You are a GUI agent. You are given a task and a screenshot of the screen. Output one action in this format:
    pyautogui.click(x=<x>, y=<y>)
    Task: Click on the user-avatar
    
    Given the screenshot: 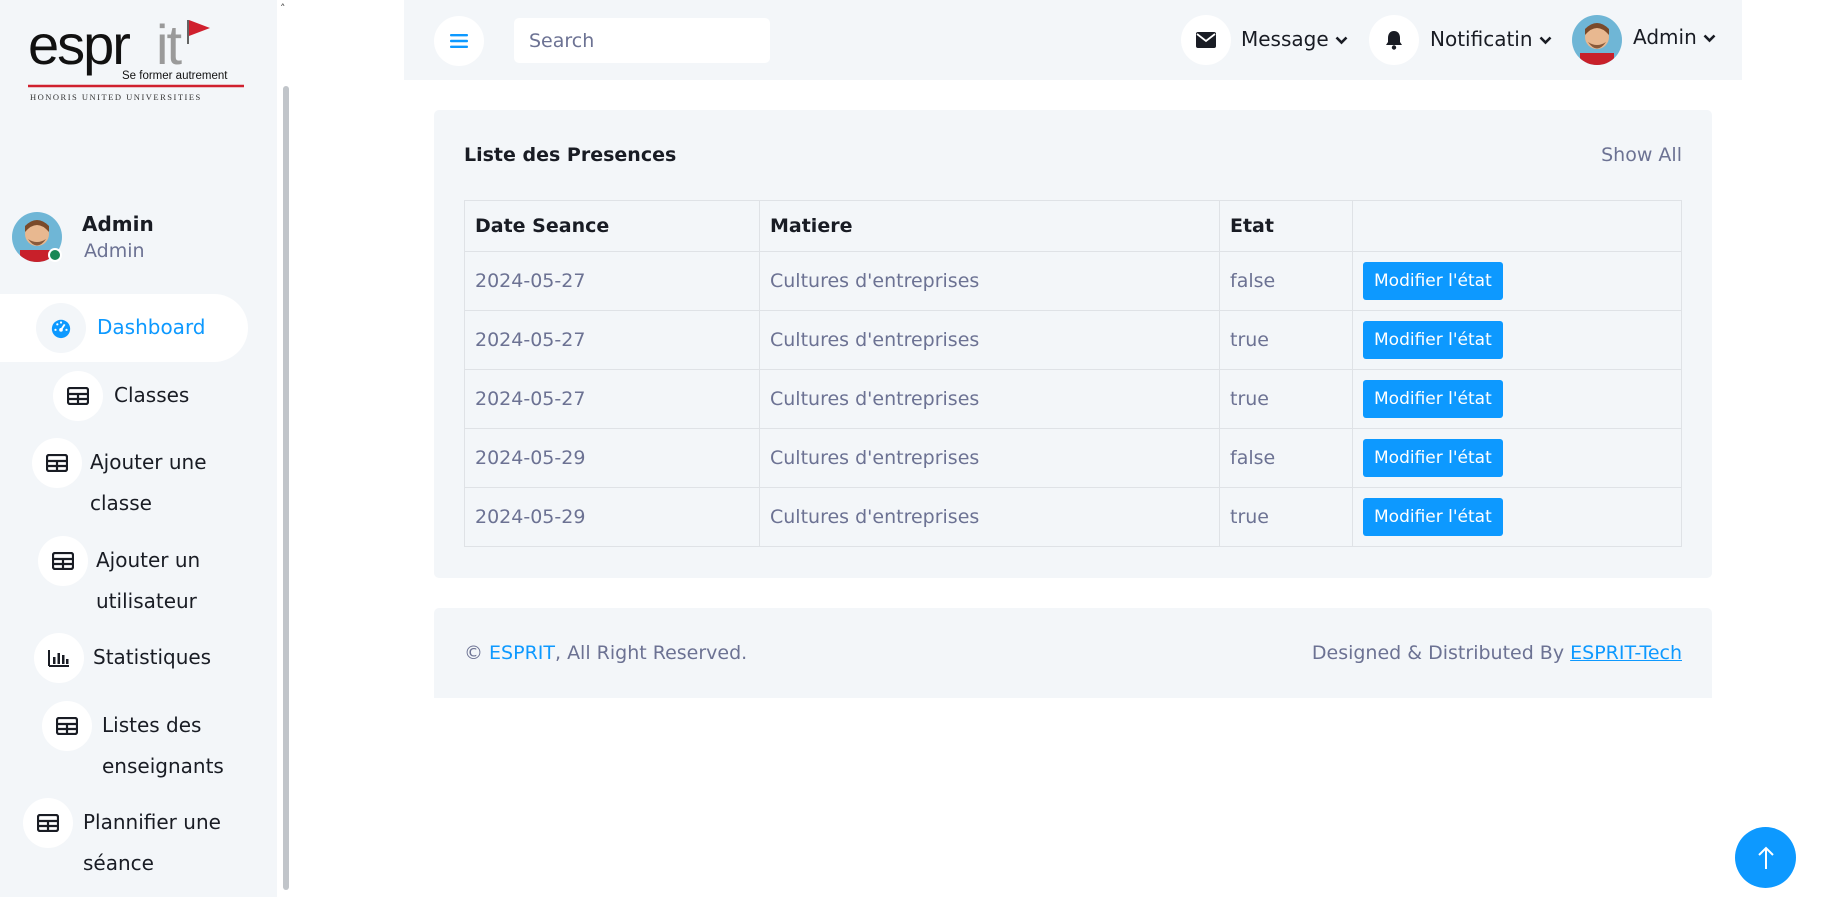 What is the action you would take?
    pyautogui.click(x=1597, y=40)
    